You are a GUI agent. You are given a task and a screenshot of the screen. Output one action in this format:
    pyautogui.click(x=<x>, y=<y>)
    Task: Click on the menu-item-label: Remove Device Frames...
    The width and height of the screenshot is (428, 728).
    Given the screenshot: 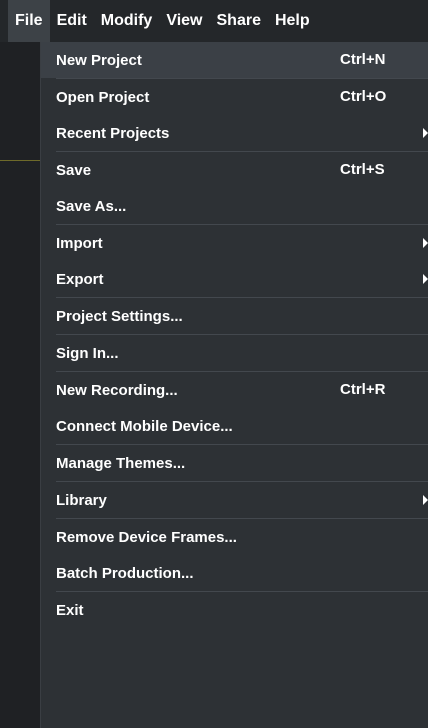 What is the action you would take?
    pyautogui.click(x=146, y=537)
    